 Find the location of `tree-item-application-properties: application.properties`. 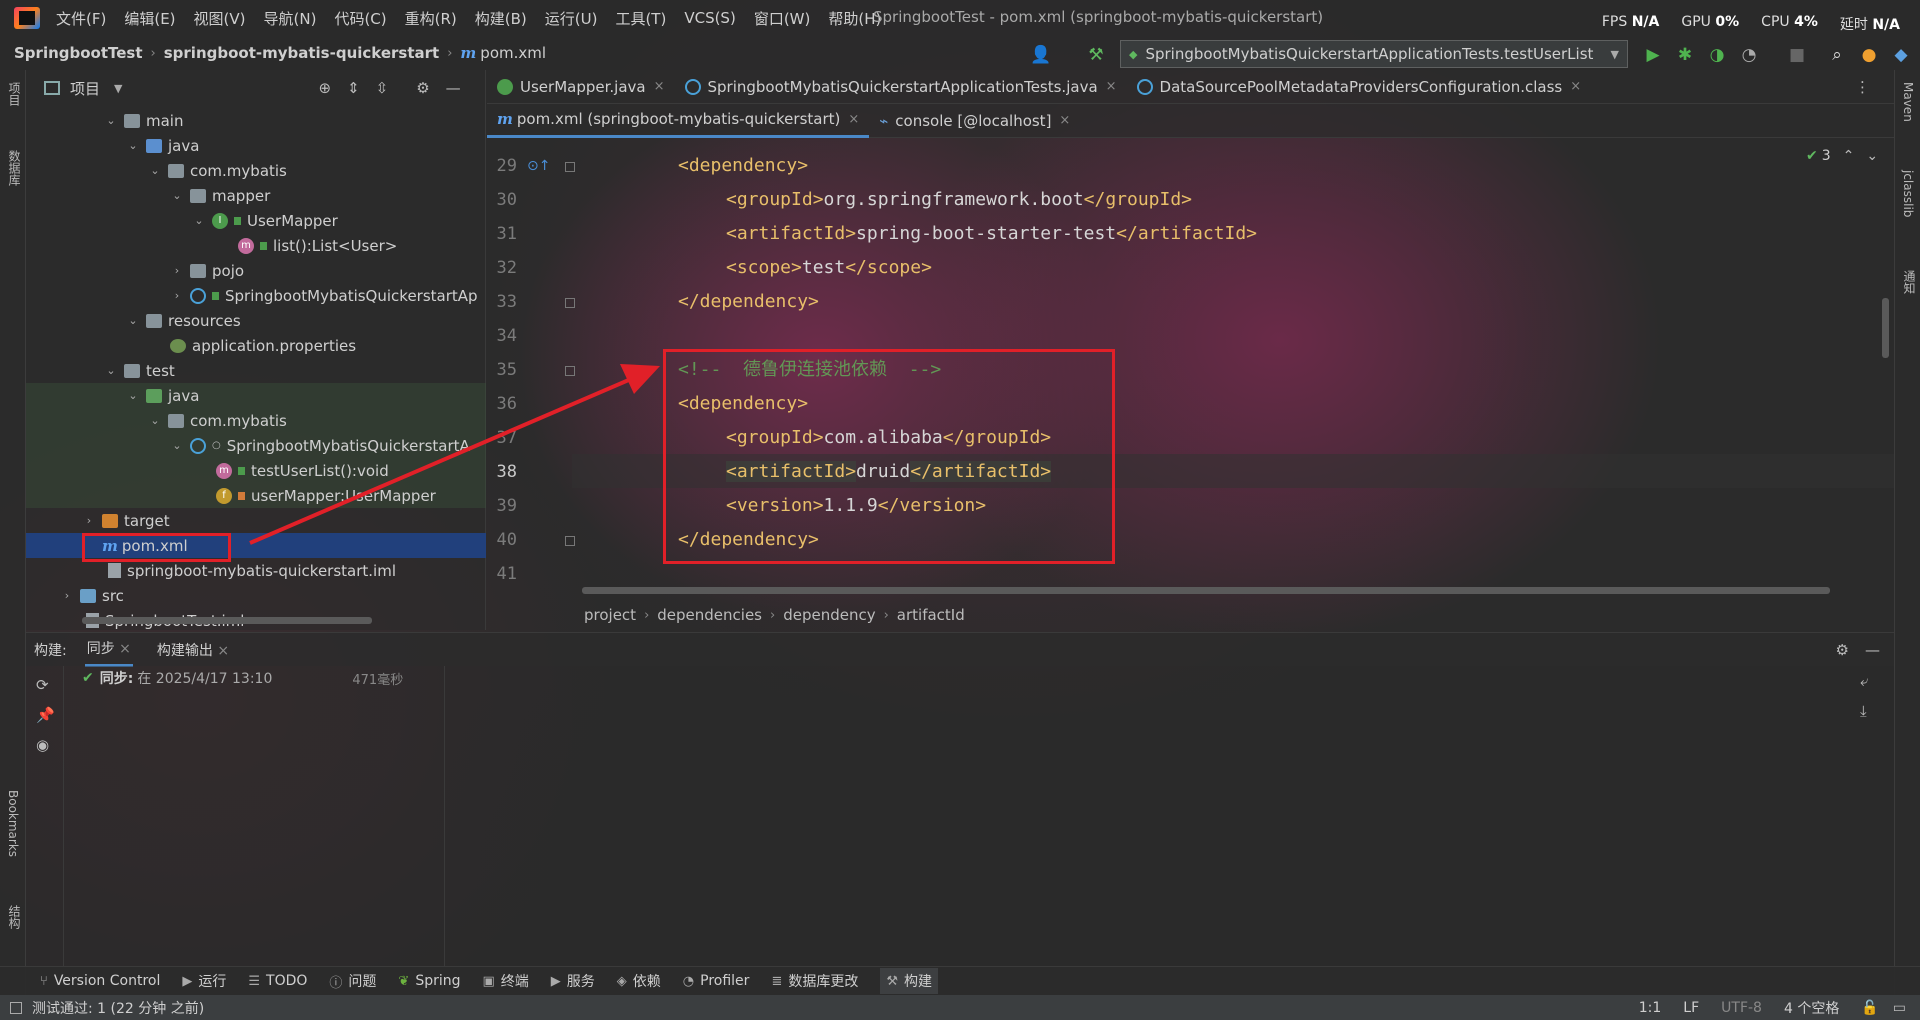

tree-item-application-properties: application.properties is located at coordinates (256, 345).